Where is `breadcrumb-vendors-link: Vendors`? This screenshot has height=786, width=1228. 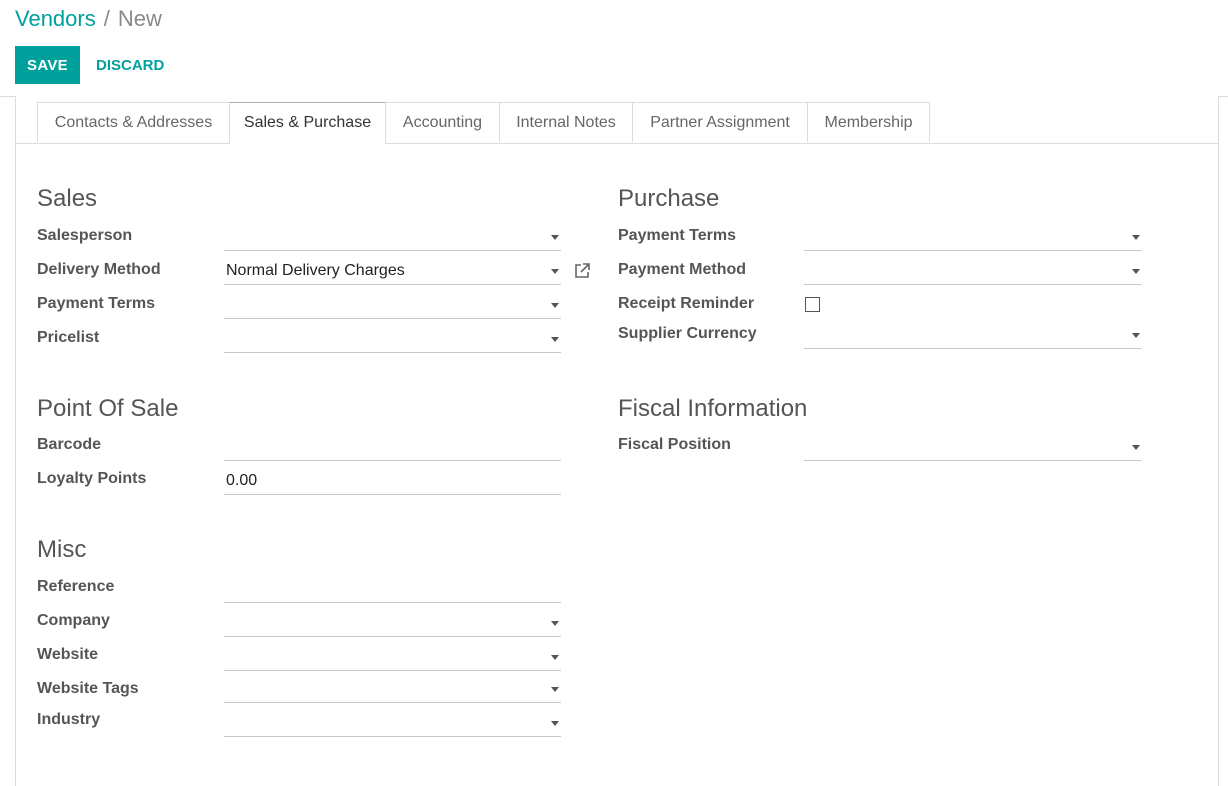
breadcrumb-vendors-link: Vendors is located at coordinates (55, 18).